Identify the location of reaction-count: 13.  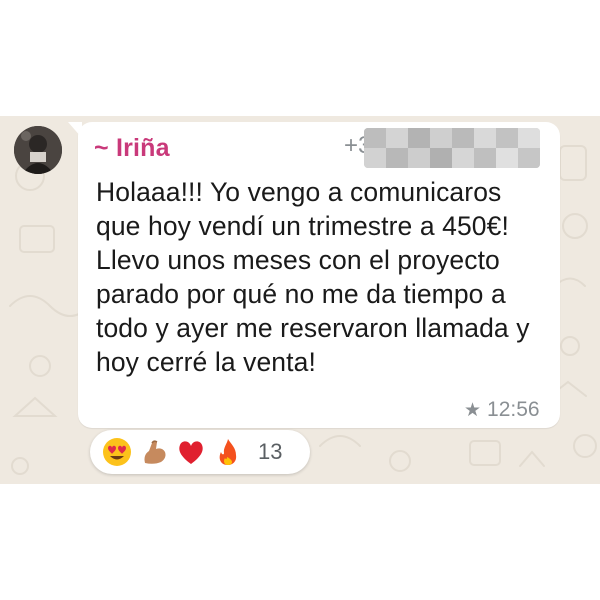
(270, 451).